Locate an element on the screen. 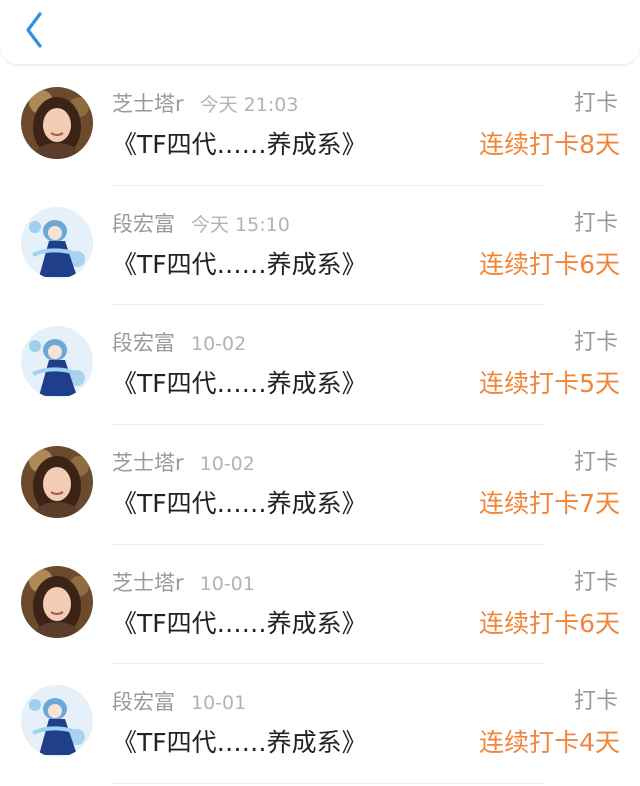  item-meta: 芝士塔r 10-01 is located at coordinates (183, 583).